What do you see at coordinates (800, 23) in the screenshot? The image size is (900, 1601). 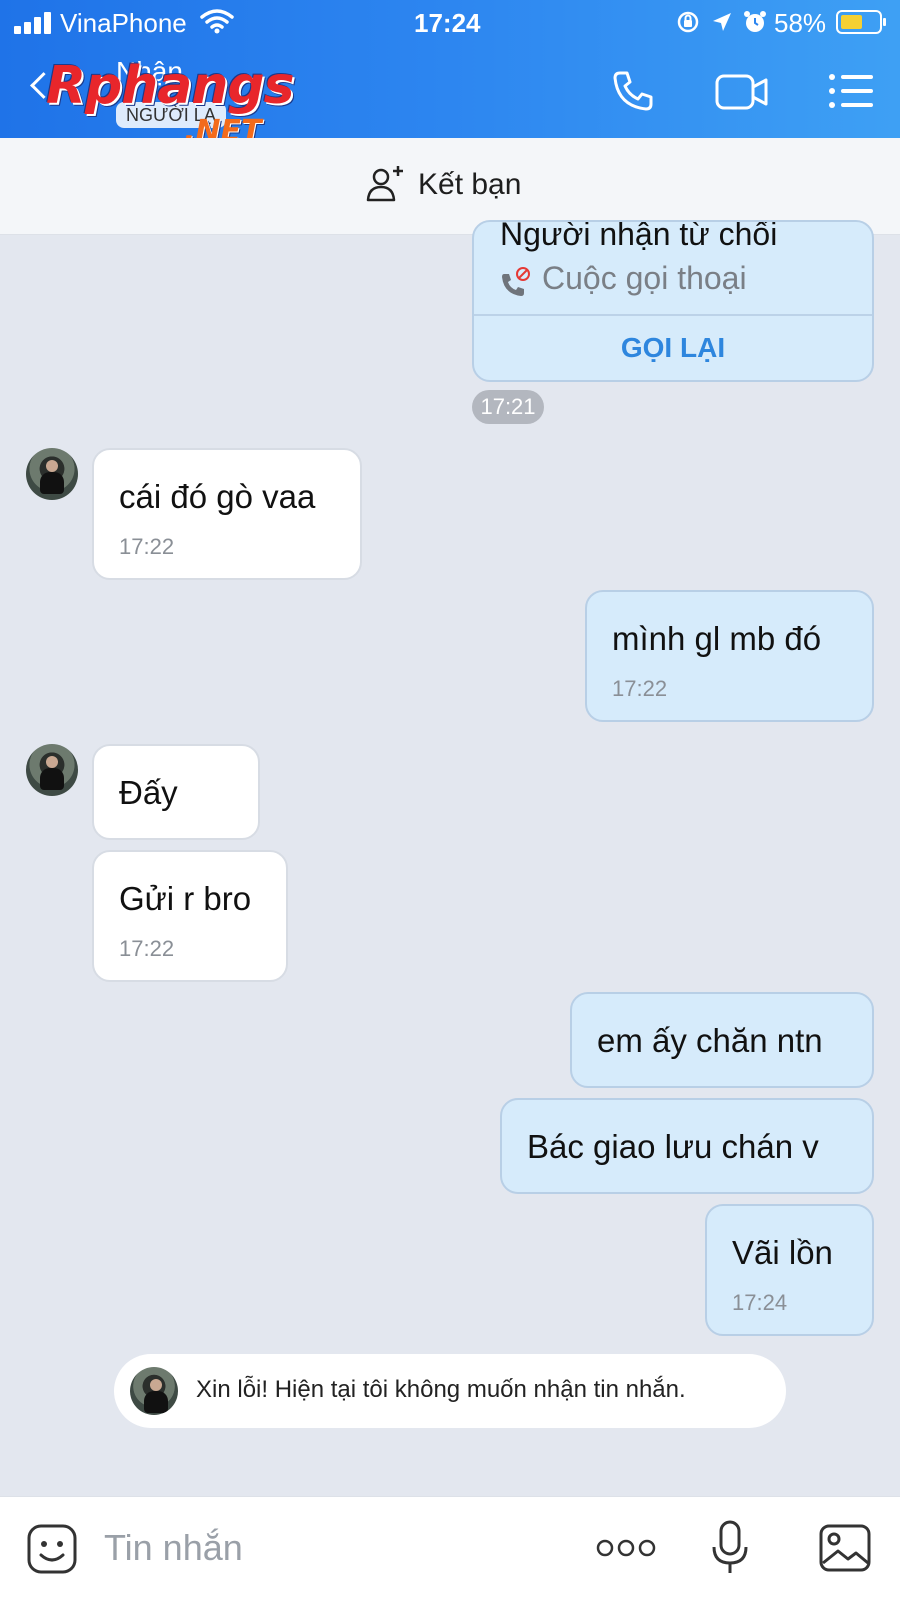 I see `battery-percent: 58%` at bounding box center [800, 23].